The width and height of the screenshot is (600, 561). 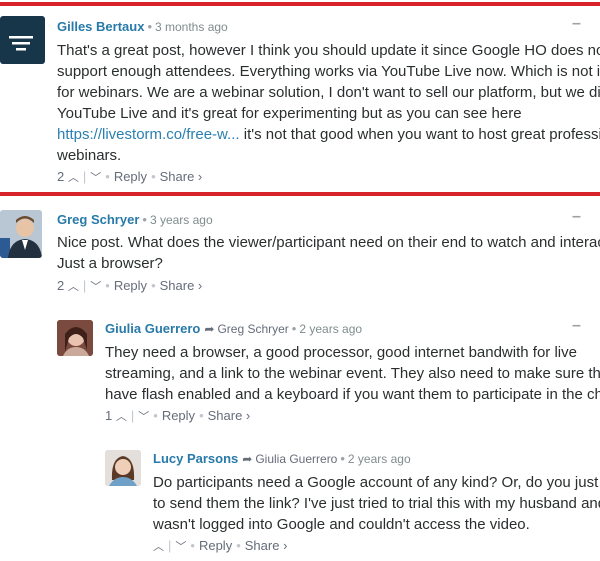 What do you see at coordinates (152, 328) in the screenshot?
I see `author-name: Giulia Guerrero` at bounding box center [152, 328].